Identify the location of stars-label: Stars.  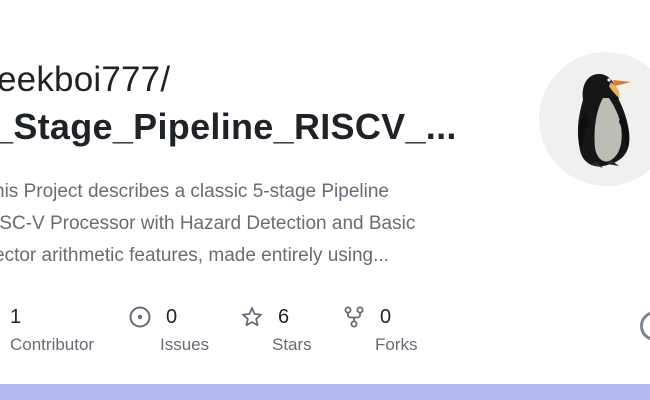
(292, 344).